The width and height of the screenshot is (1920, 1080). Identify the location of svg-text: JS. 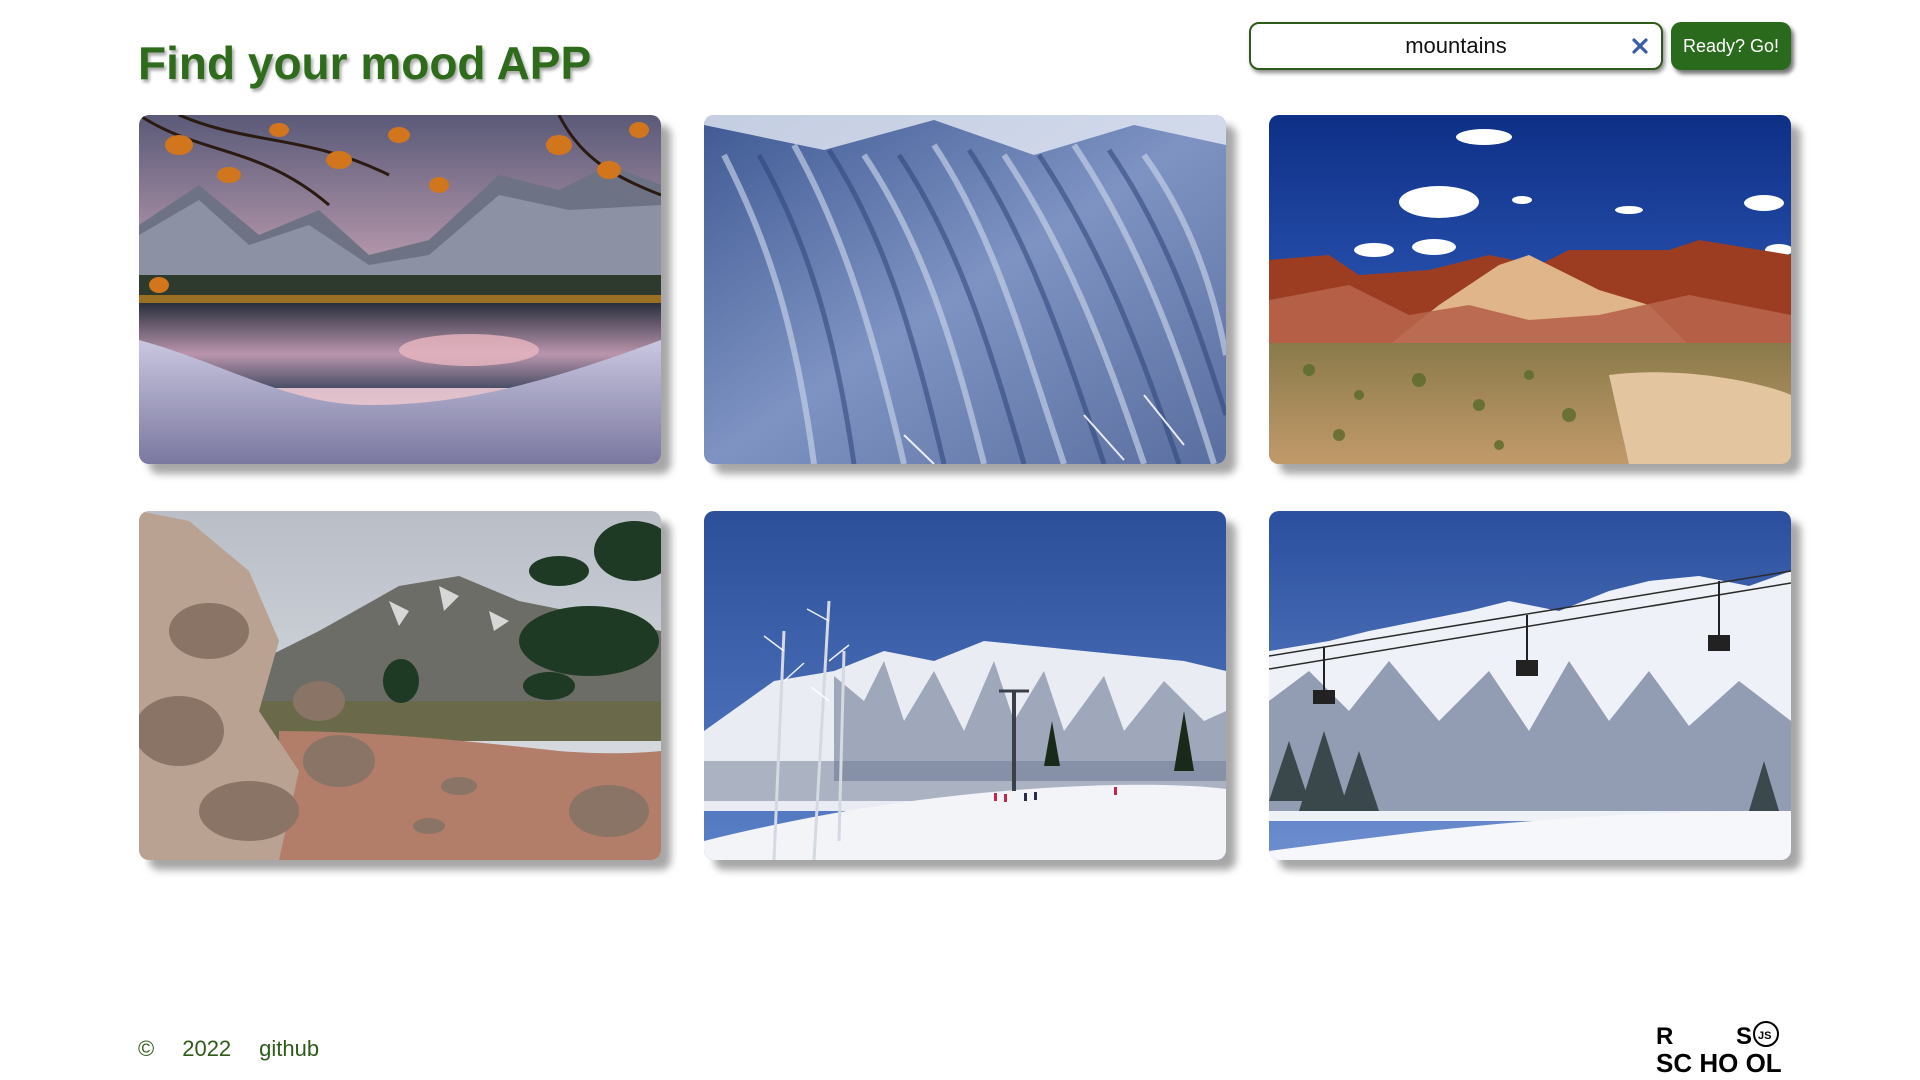
(1764, 1036).